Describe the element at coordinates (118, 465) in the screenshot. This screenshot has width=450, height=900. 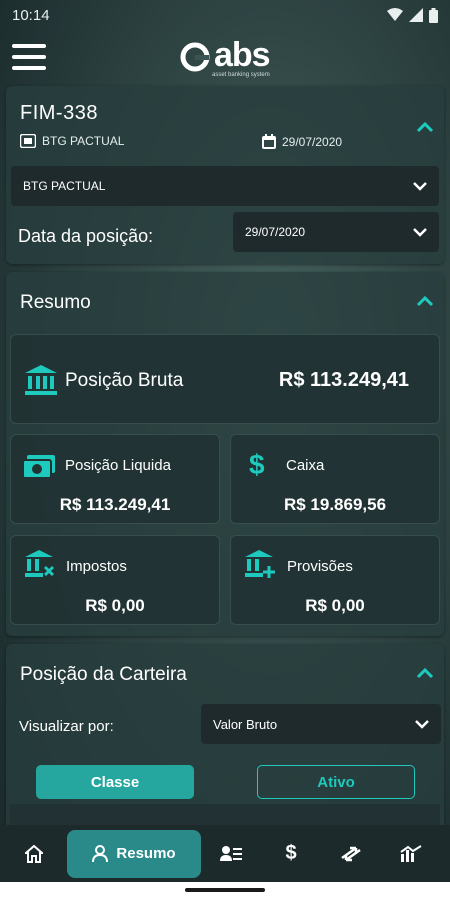
I see `net-position-label: Posição Liquida` at that location.